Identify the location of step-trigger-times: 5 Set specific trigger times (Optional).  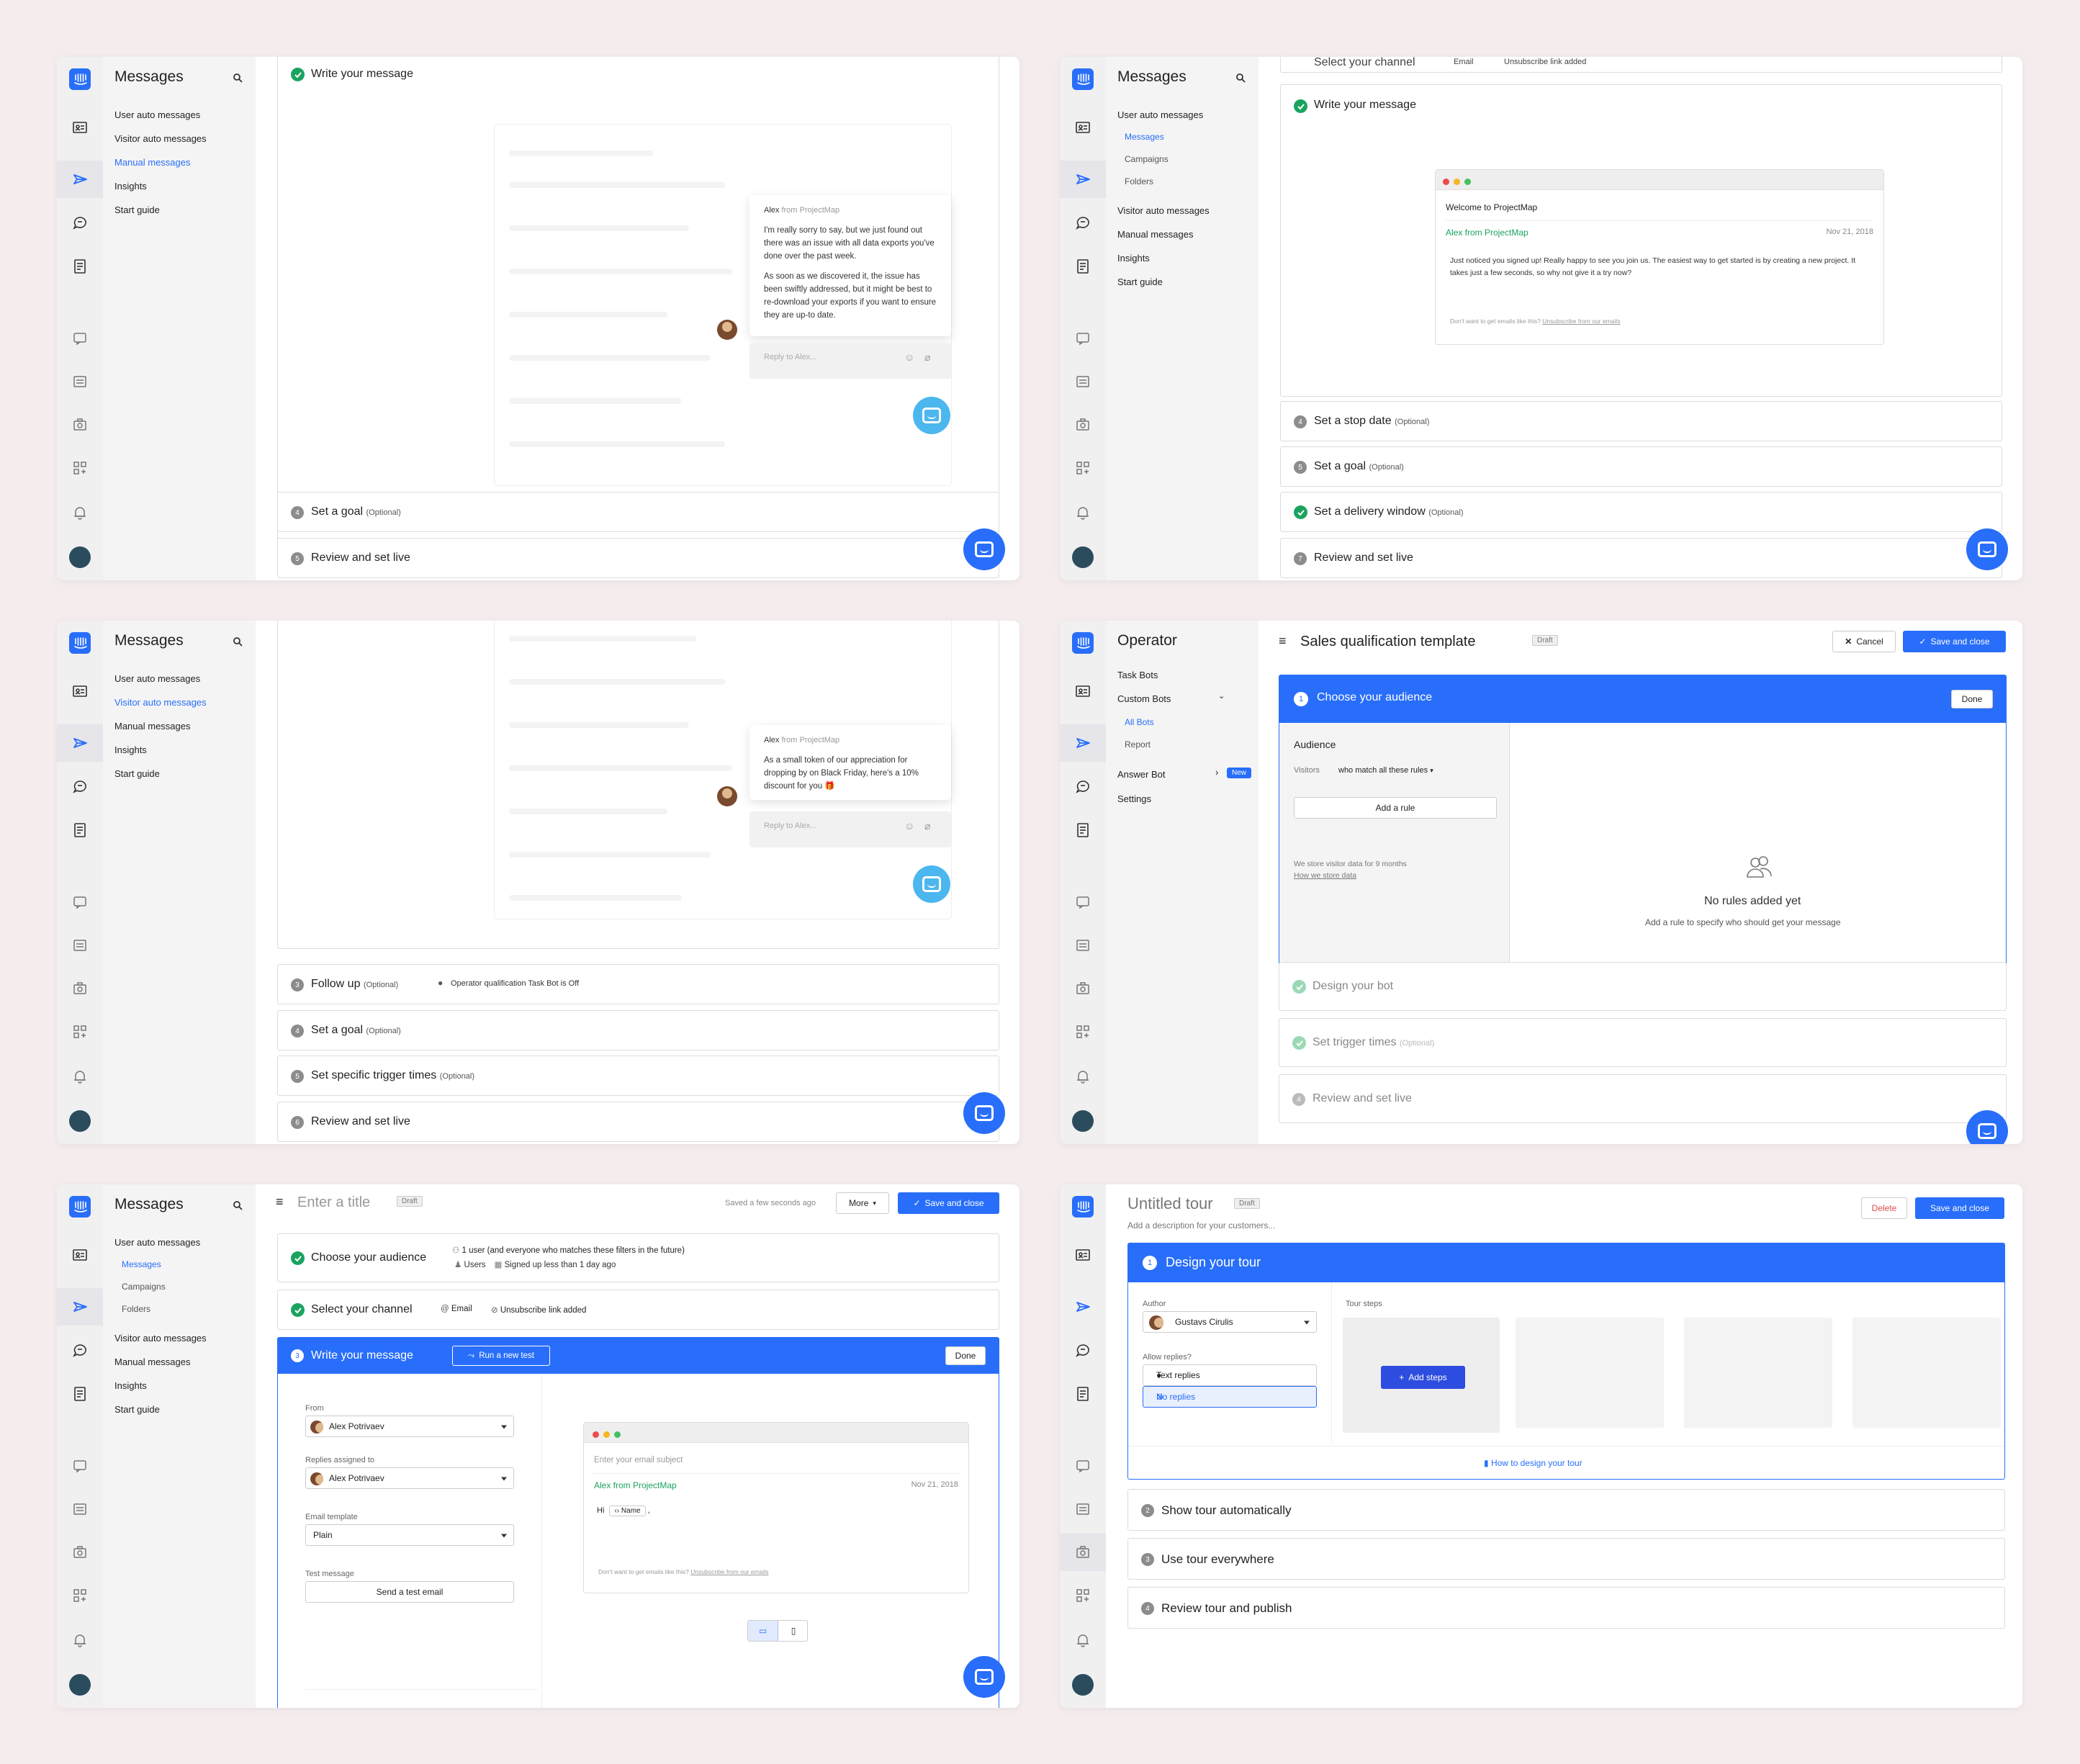
(638, 1076).